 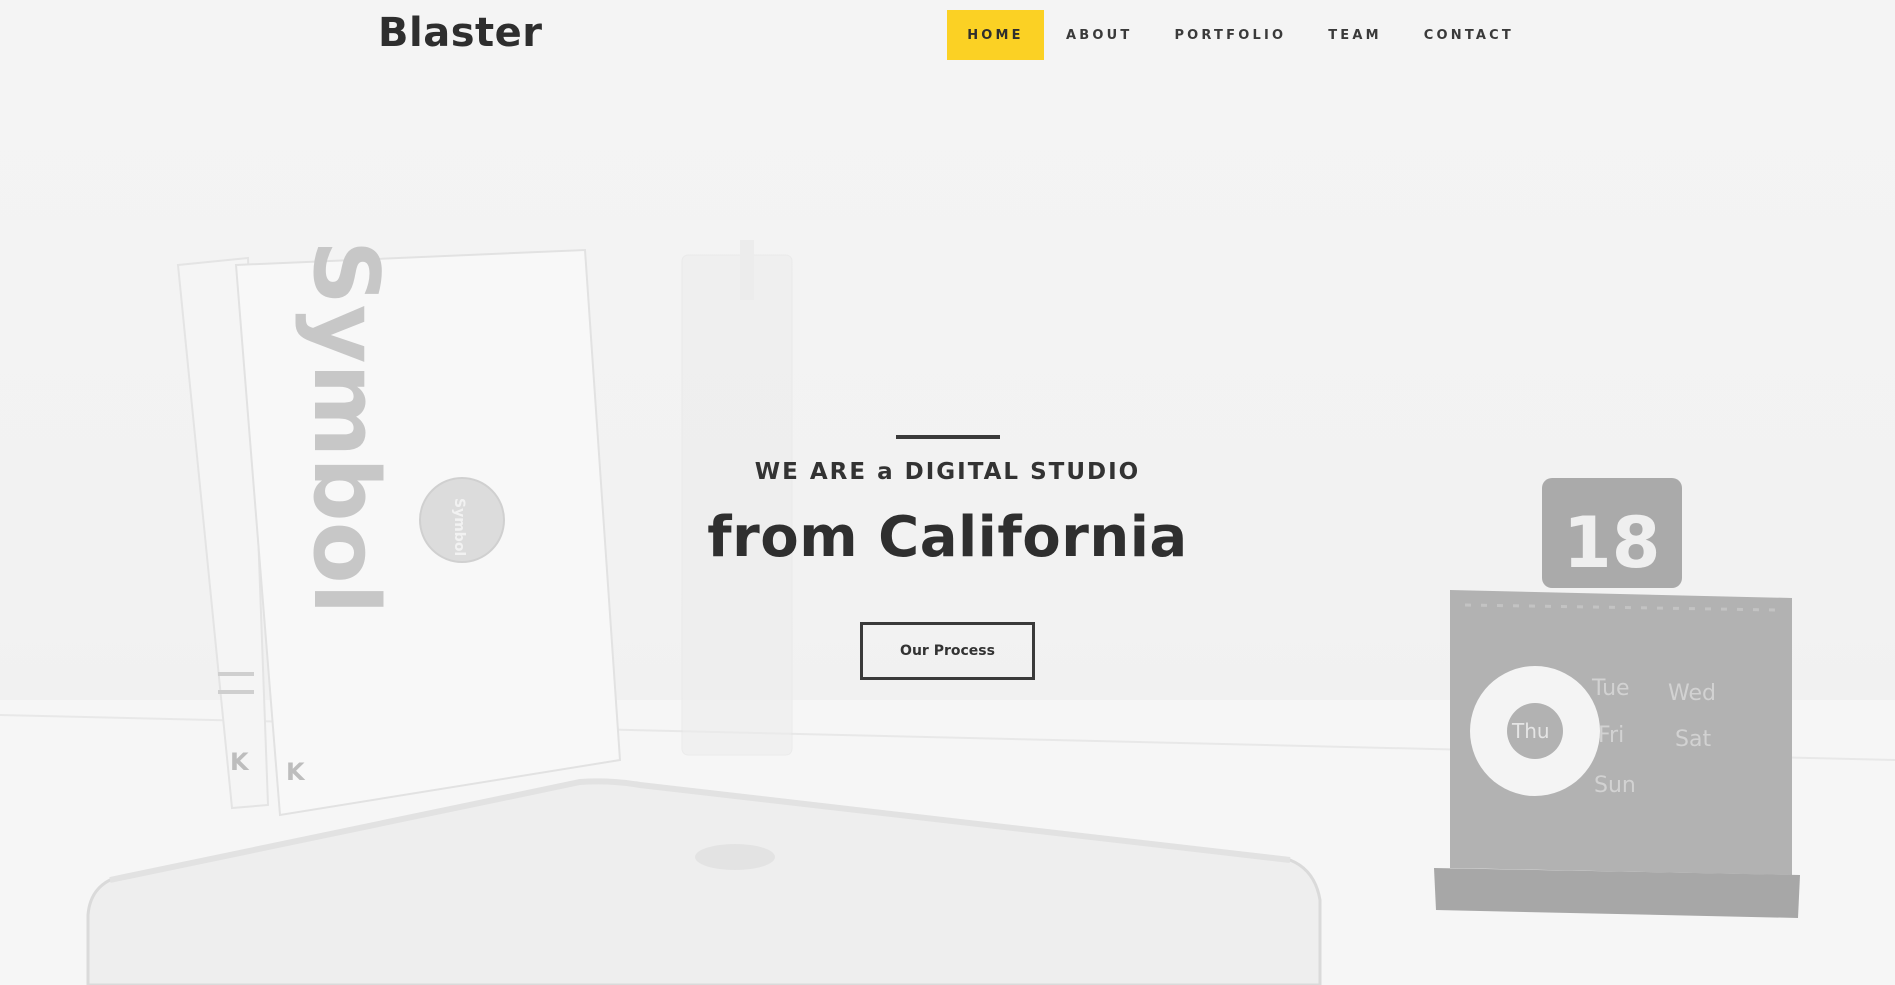 What do you see at coordinates (1615, 785) in the screenshot?
I see `calendar-day-sun: Sun` at bounding box center [1615, 785].